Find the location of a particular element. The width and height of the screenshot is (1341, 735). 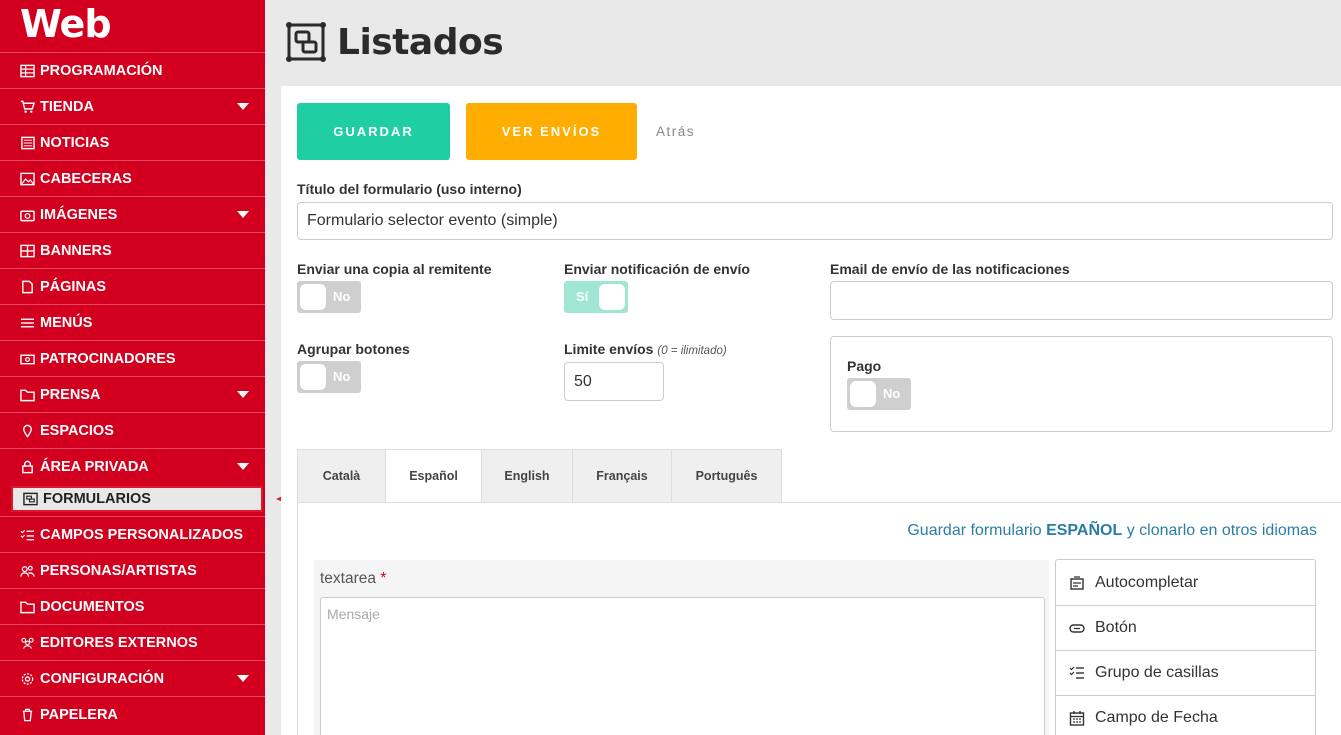

widget-label: Botón is located at coordinates (1116, 627).